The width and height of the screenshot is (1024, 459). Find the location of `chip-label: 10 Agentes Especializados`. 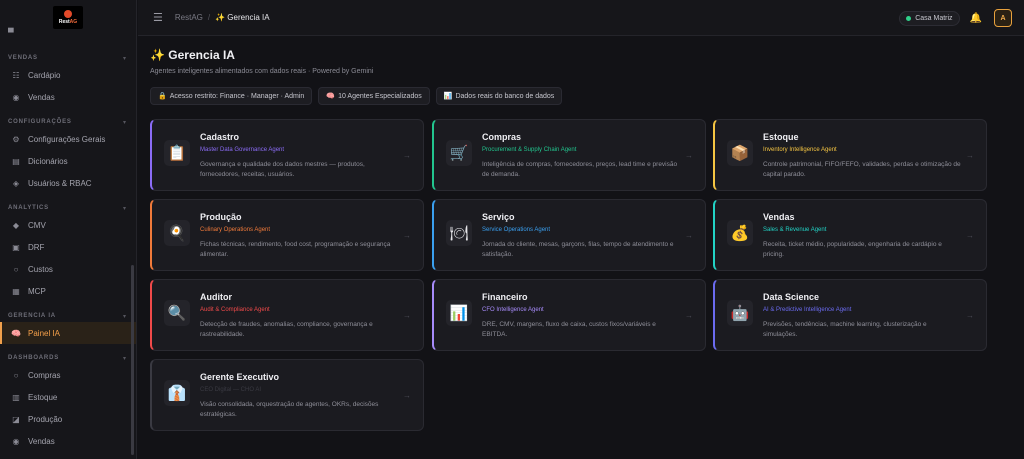

chip-label: 10 Agentes Especializados is located at coordinates (380, 96).